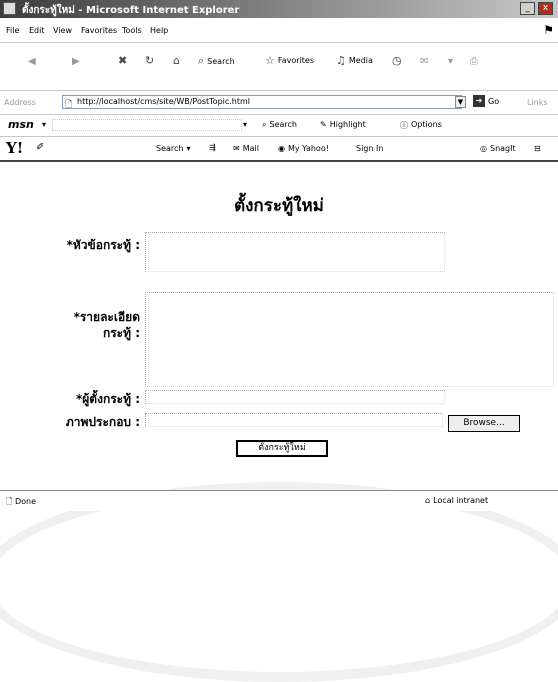  I want to click on msn-search-button: ⌕ Search, so click(279, 125).